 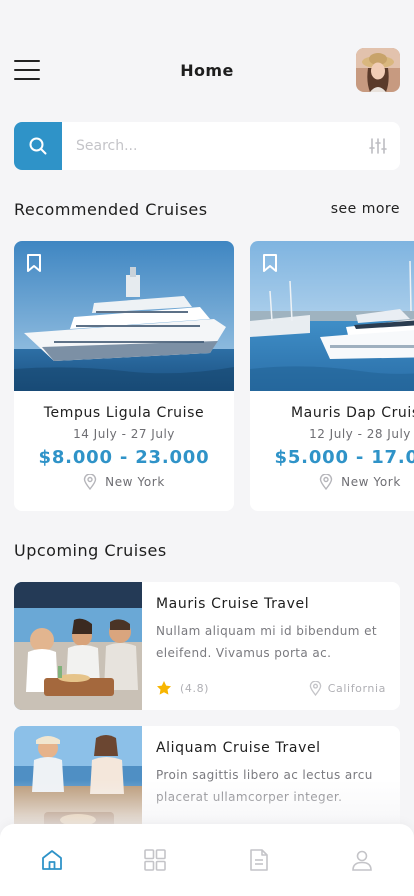 I want to click on document-icon, so click(x=258, y=860).